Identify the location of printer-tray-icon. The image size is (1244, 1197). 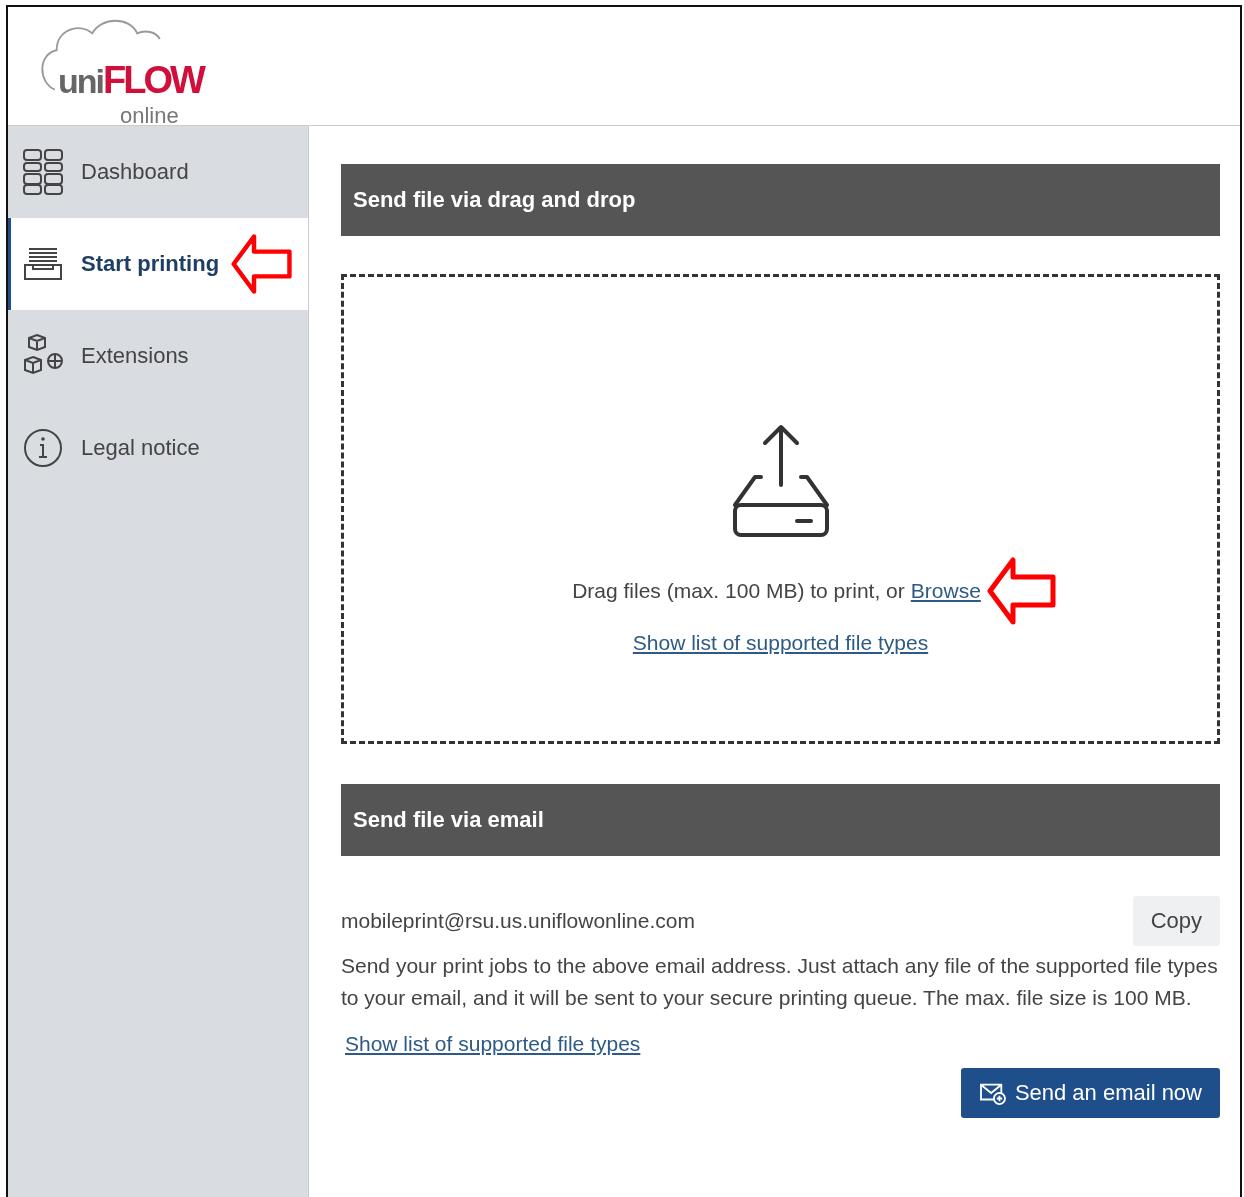
(43, 264).